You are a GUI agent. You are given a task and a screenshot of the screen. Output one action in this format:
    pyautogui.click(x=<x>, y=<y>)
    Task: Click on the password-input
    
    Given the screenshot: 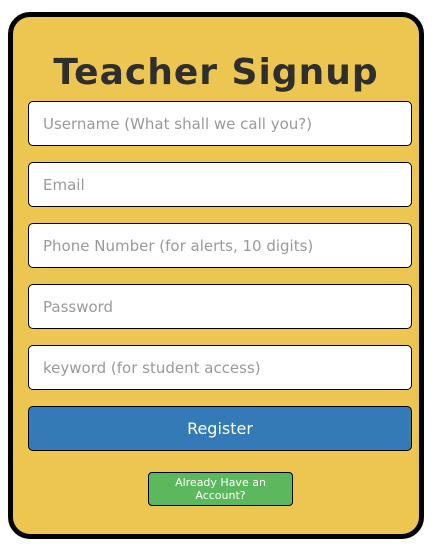 What is the action you would take?
    pyautogui.click(x=220, y=306)
    